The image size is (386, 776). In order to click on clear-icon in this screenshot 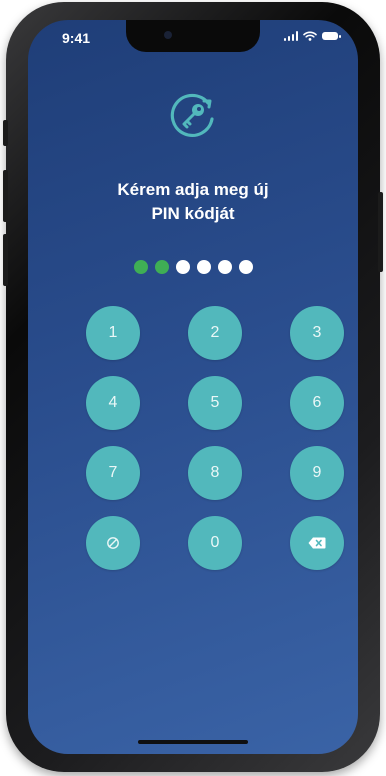, I will do `click(113, 543)`.